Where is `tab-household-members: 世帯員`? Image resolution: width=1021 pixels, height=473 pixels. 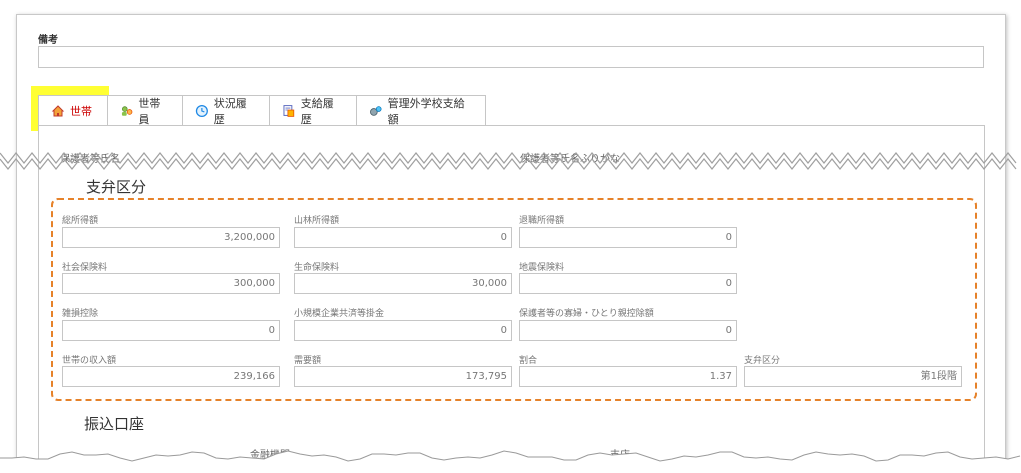
tab-household-members: 世帯員 is located at coordinates (145, 110).